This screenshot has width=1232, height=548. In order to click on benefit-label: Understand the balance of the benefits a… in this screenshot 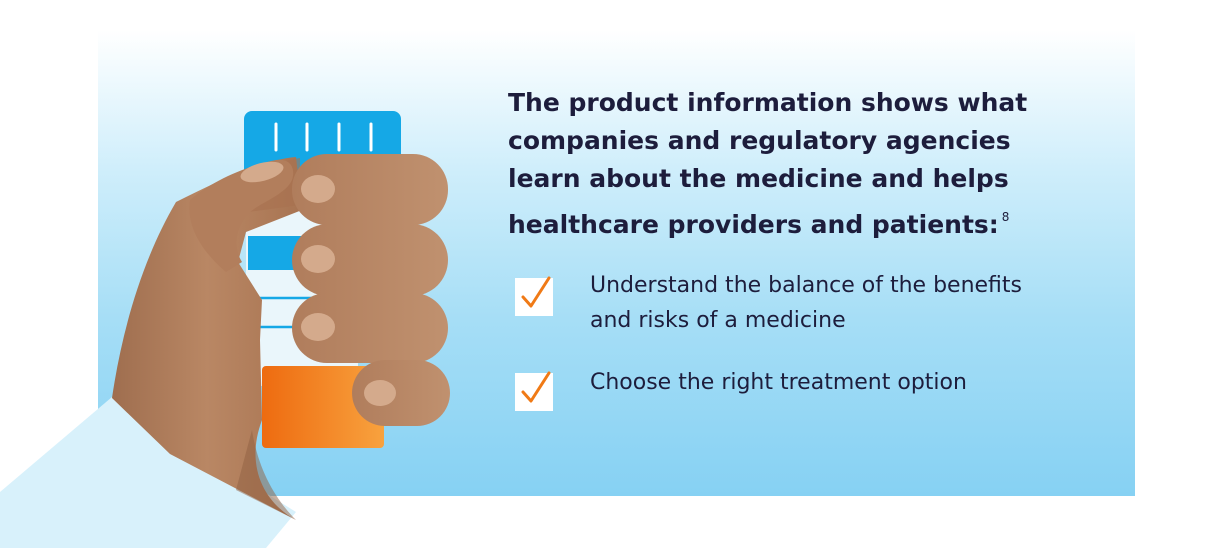, I will do `click(806, 303)`.